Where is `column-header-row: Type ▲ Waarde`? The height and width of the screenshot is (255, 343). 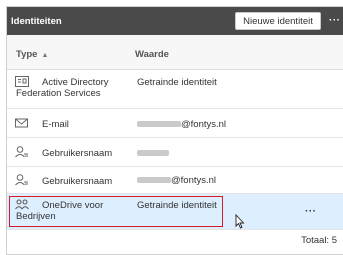 column-header-row: Type ▲ Waarde is located at coordinates (175, 52).